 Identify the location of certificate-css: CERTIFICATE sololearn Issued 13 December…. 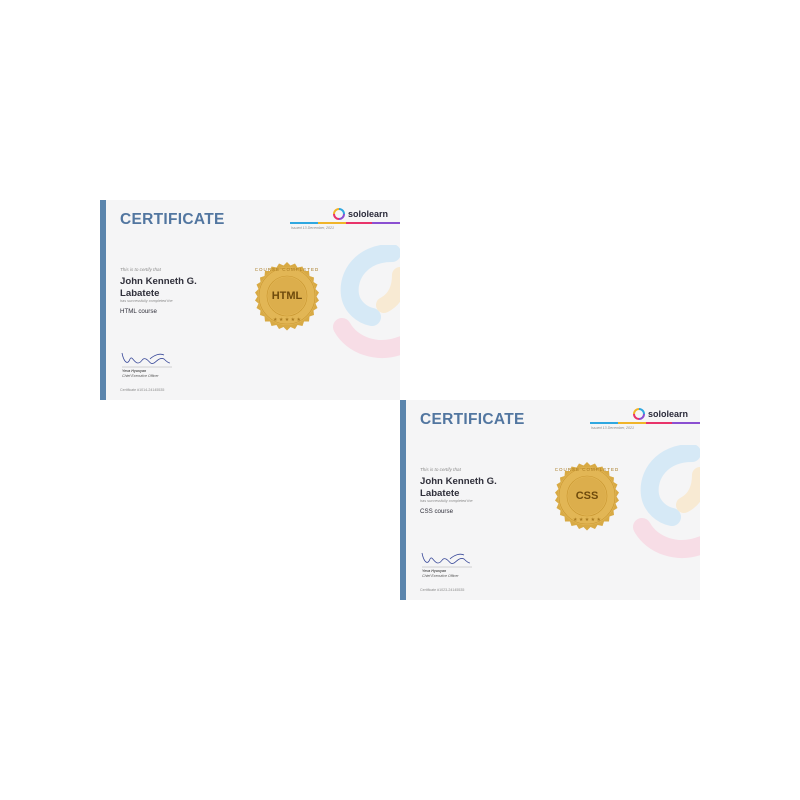
(550, 500).